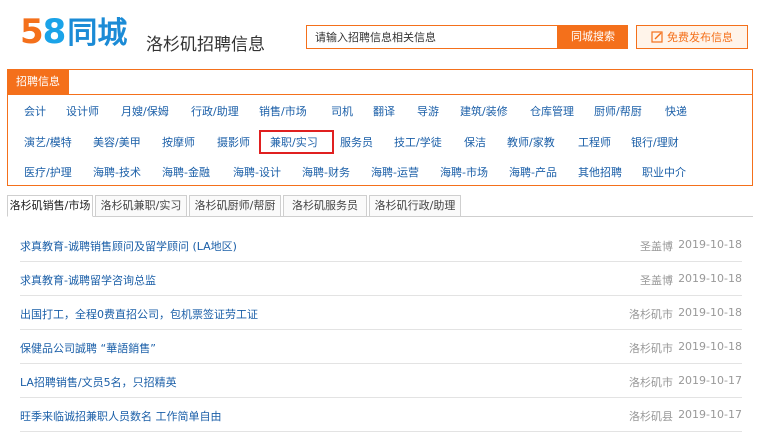  Describe the element at coordinates (593, 37) in the screenshot. I see `search-button: 同城搜索` at that location.